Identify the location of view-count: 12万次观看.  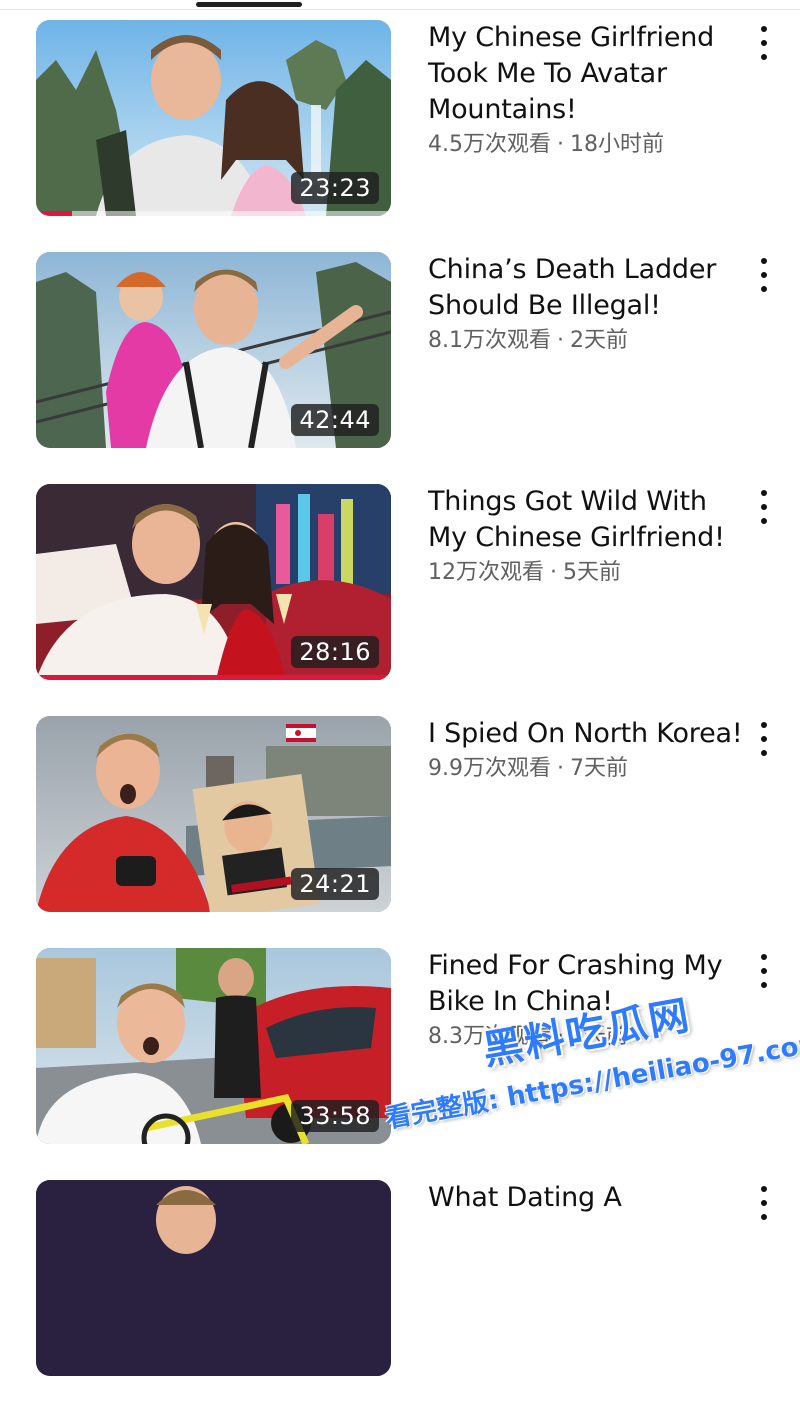
(486, 572).